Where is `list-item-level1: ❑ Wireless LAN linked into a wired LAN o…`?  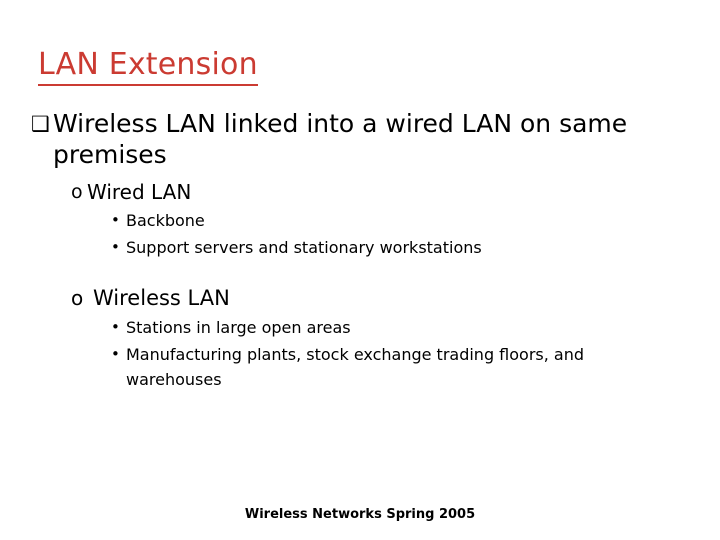
list-item-level1: ❑ Wireless LAN linked into a wired LAN o… is located at coordinates (375, 139).